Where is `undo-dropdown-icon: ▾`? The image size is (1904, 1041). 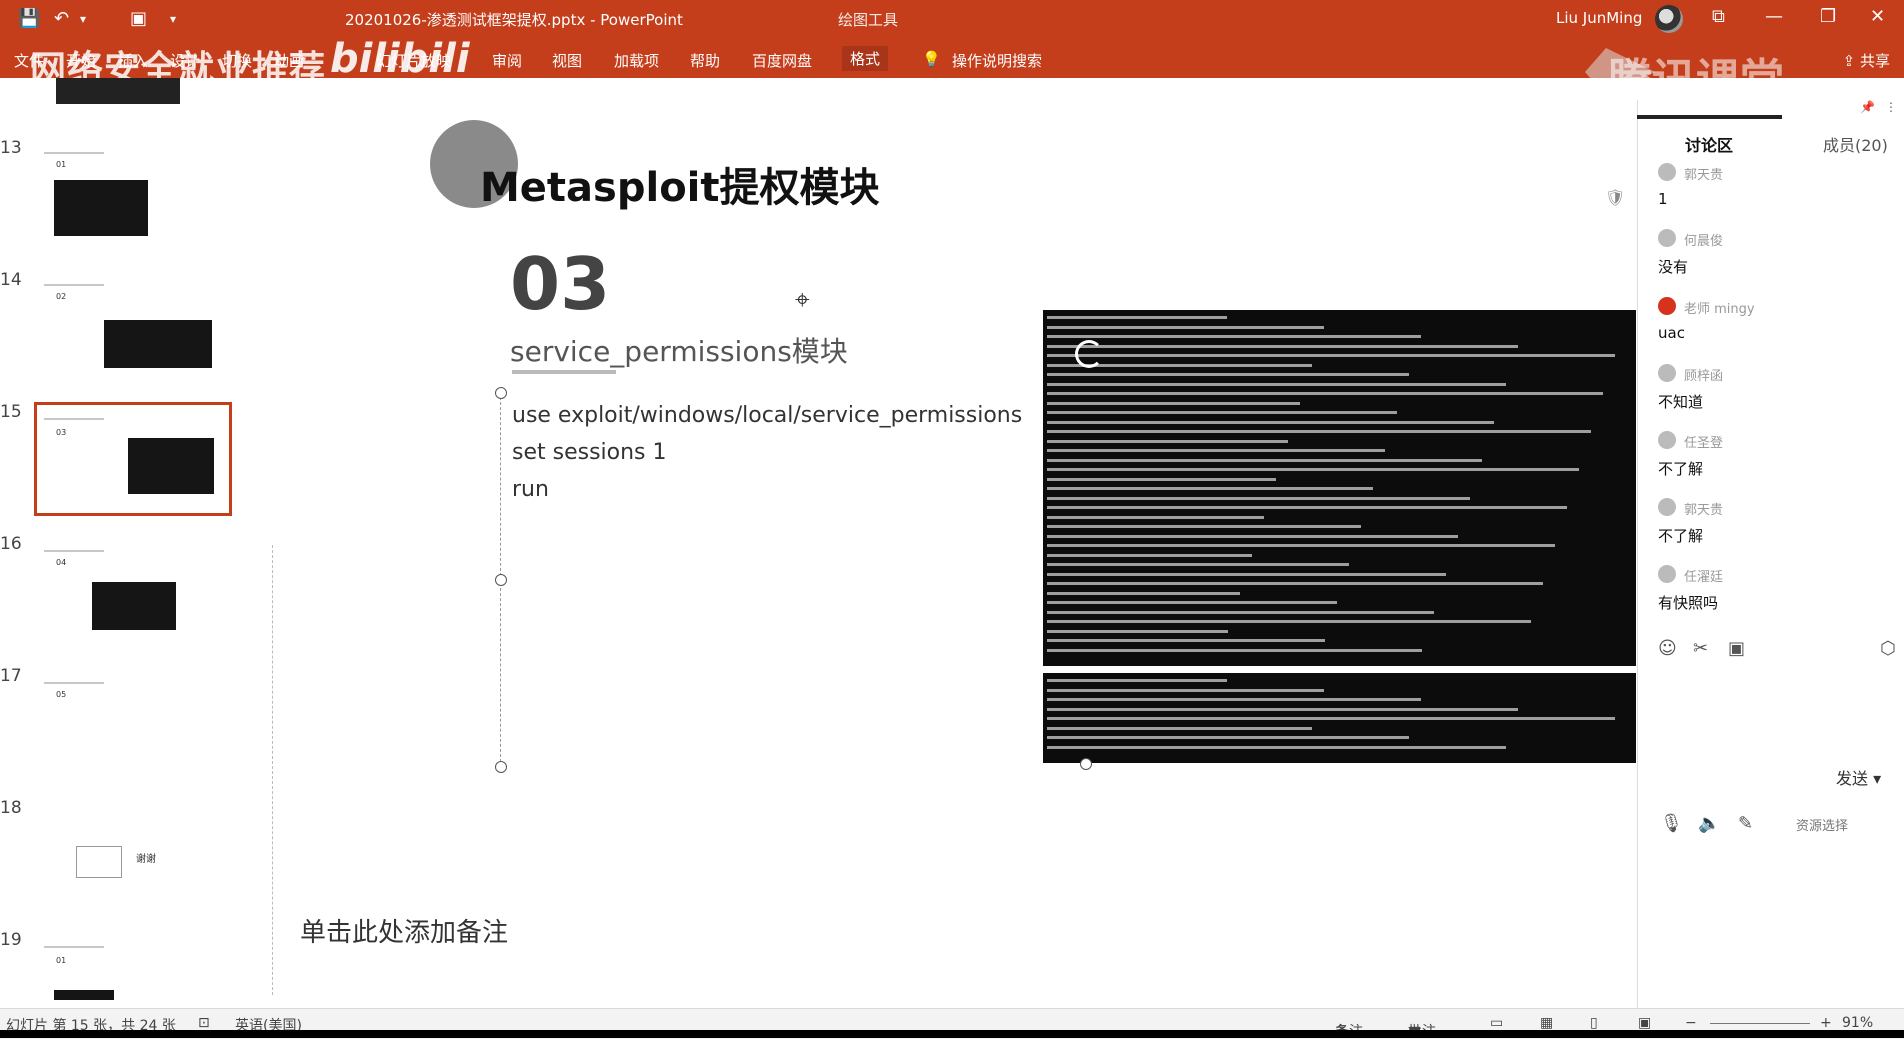
undo-dropdown-icon: ▾ is located at coordinates (83, 19).